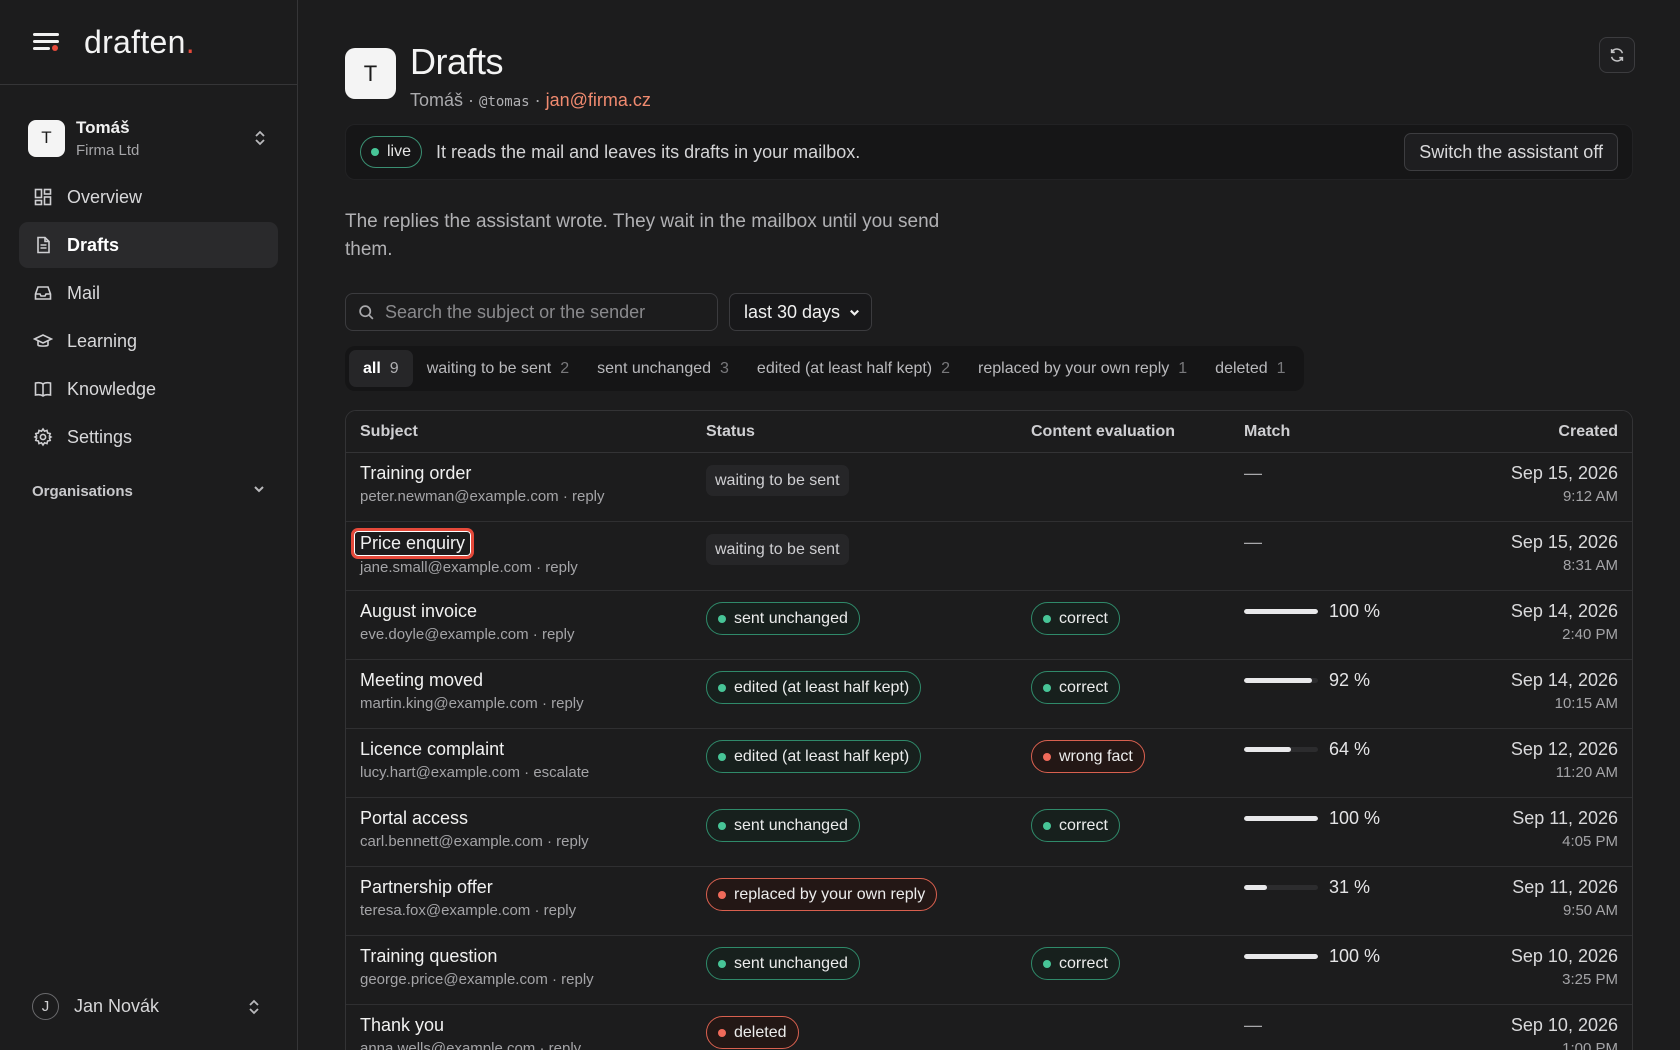 The image size is (1680, 1050). Describe the element at coordinates (822, 894) in the screenshot. I see `status-badge: replaced by your own reply` at that location.